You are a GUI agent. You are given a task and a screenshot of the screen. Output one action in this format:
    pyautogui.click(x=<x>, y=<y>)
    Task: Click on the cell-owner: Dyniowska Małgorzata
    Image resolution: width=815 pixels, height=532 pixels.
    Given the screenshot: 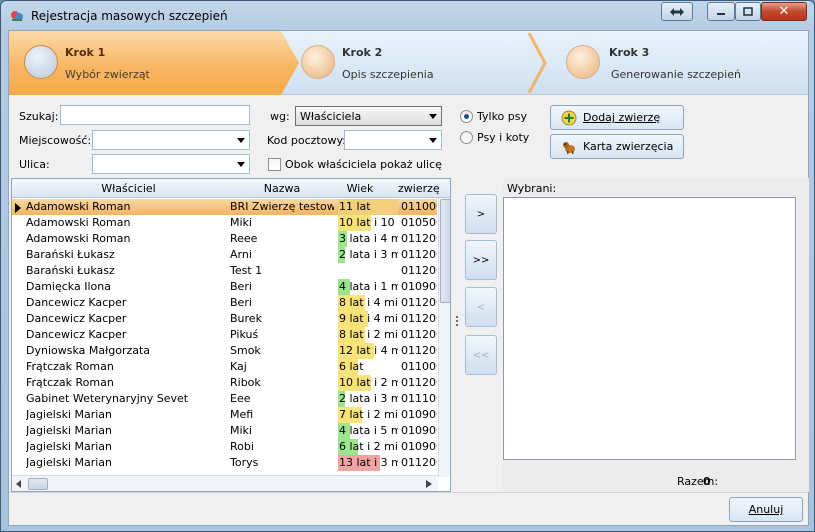 What is the action you would take?
    pyautogui.click(x=88, y=350)
    